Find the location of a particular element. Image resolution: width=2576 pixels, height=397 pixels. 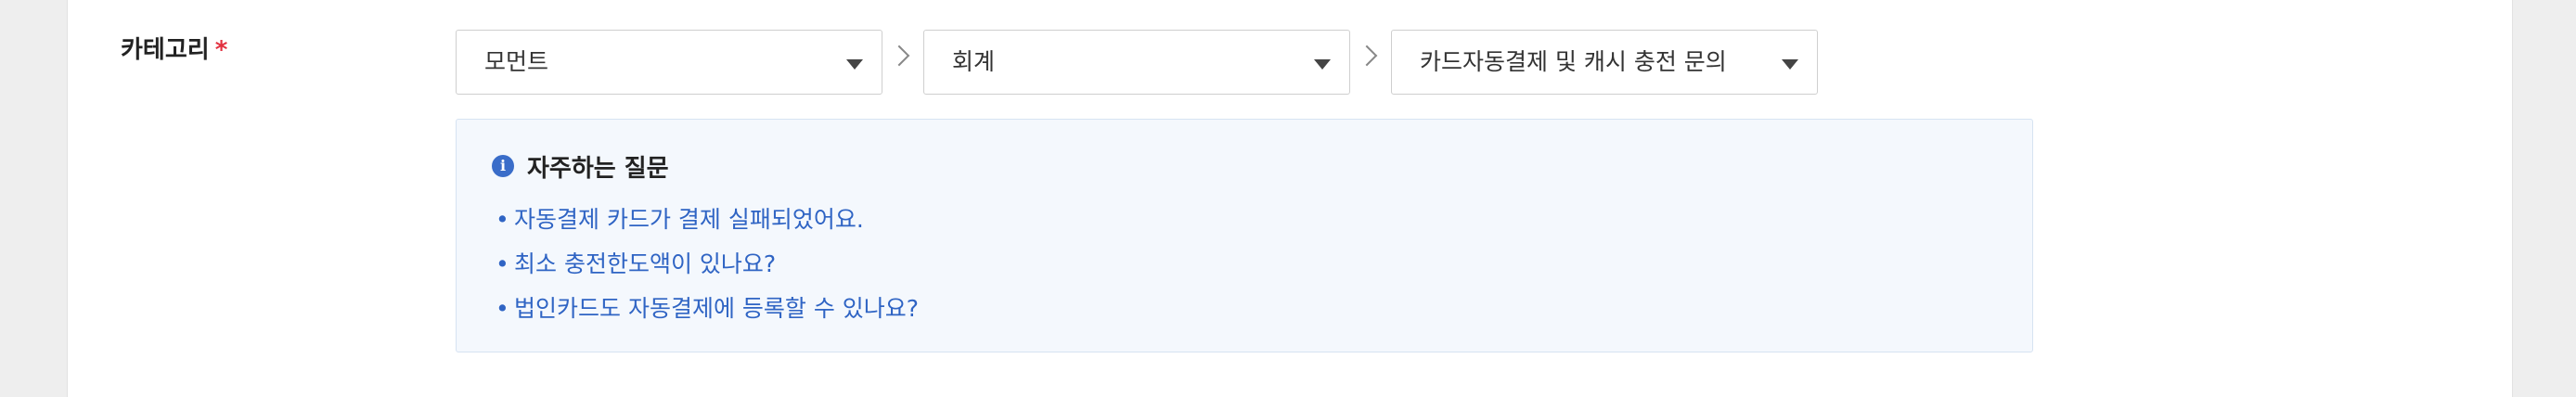

faq-link-corporate-card: • 법인카드도 자동결제에 등록할 수 있나요? is located at coordinates (707, 309).